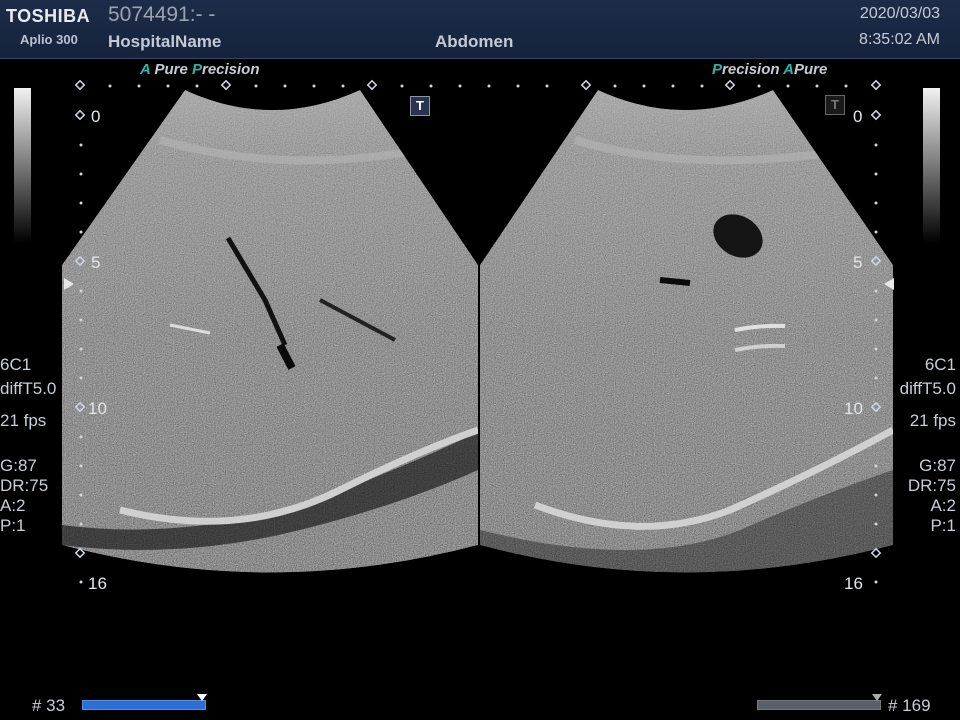  What do you see at coordinates (931, 485) in the screenshot?
I see `right-dynamic-range: DR:75` at bounding box center [931, 485].